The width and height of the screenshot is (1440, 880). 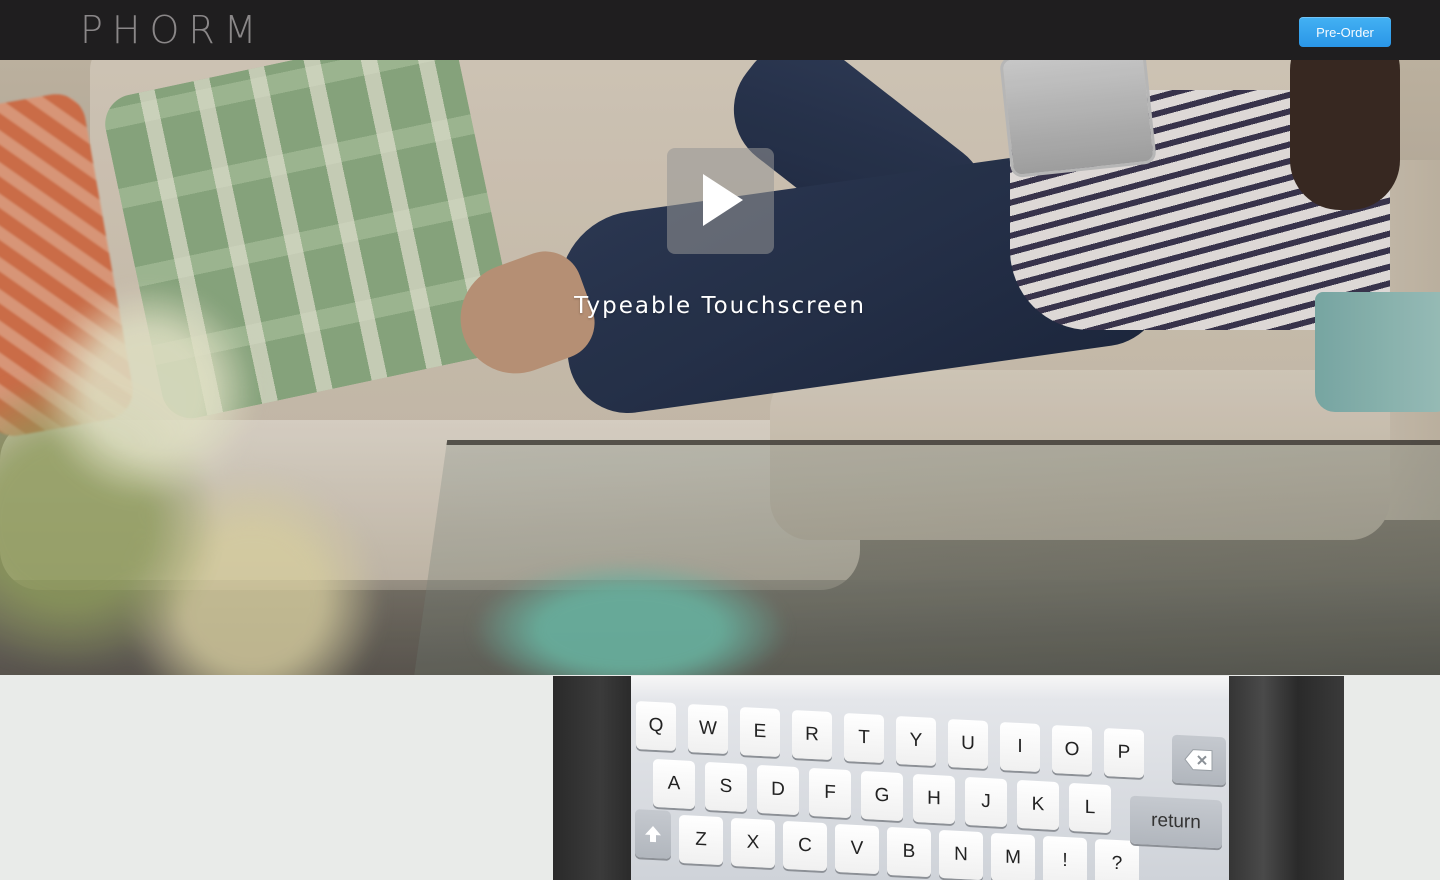 What do you see at coordinates (726, 787) in the screenshot?
I see `keyboard-key: S` at bounding box center [726, 787].